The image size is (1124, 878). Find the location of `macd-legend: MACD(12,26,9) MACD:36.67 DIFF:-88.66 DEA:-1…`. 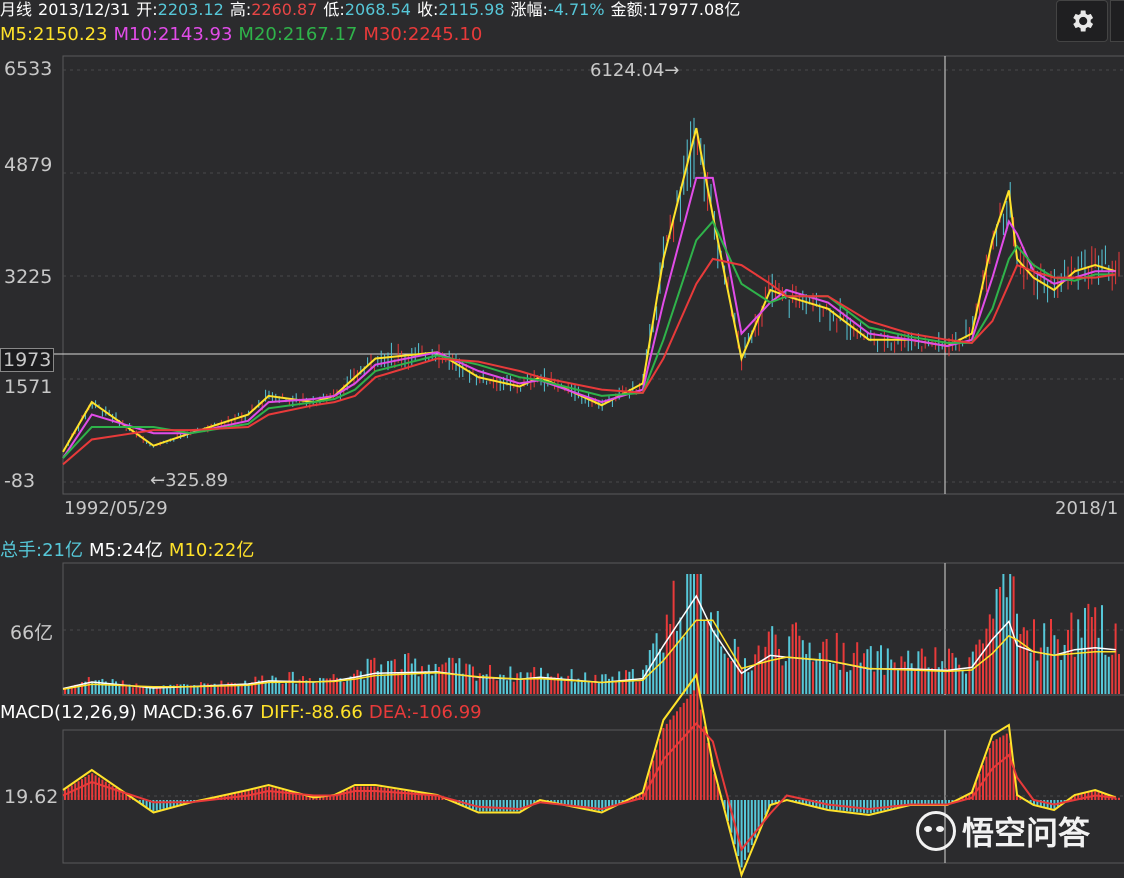

macd-legend: MACD(12,26,9) MACD:36.67 DIFF:-88.66 DEA:-1… is located at coordinates (244, 712).